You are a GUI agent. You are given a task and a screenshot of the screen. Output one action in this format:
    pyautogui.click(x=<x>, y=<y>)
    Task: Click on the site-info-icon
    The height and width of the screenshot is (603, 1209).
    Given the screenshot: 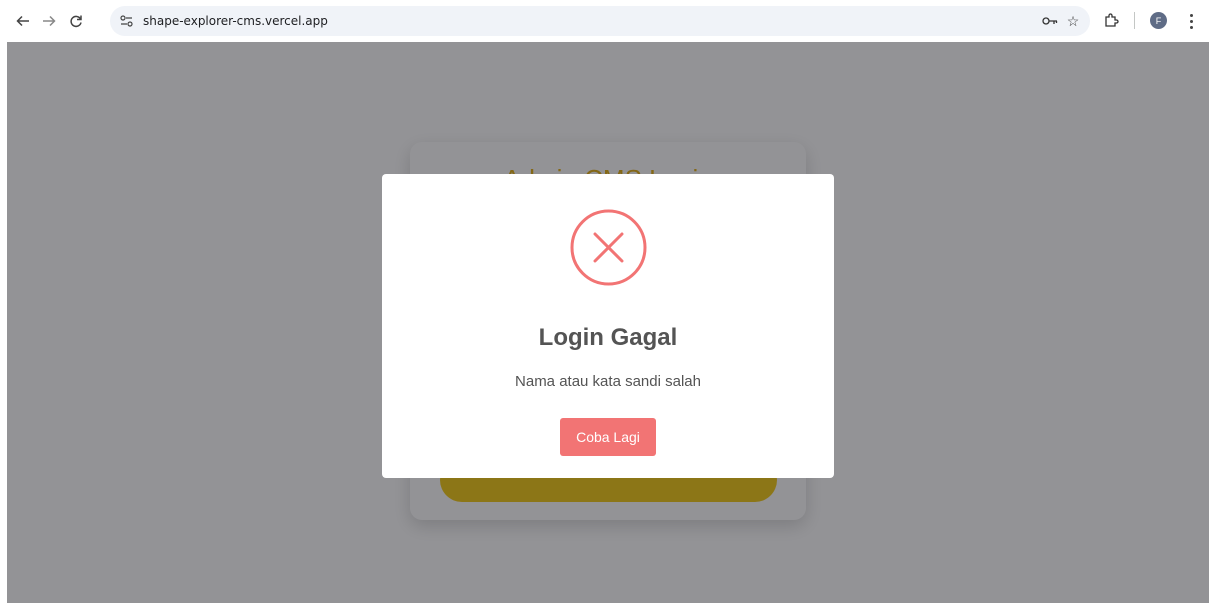 What is the action you would take?
    pyautogui.click(x=126, y=21)
    